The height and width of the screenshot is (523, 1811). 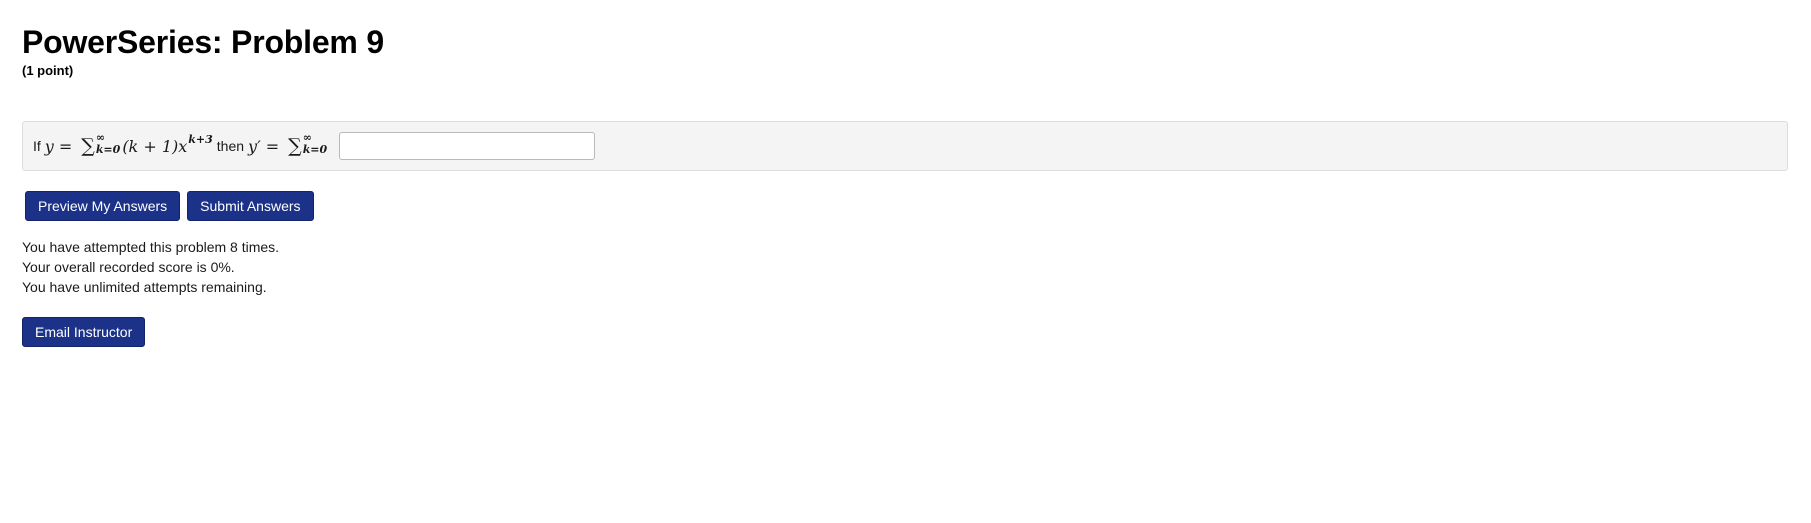 I want to click on sum-upper-limit: ∞, so click(x=100, y=137).